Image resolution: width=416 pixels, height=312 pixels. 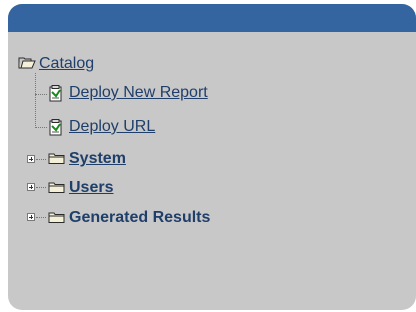 What do you see at coordinates (139, 218) in the screenshot?
I see `tree-node-label: Generated Results` at bounding box center [139, 218].